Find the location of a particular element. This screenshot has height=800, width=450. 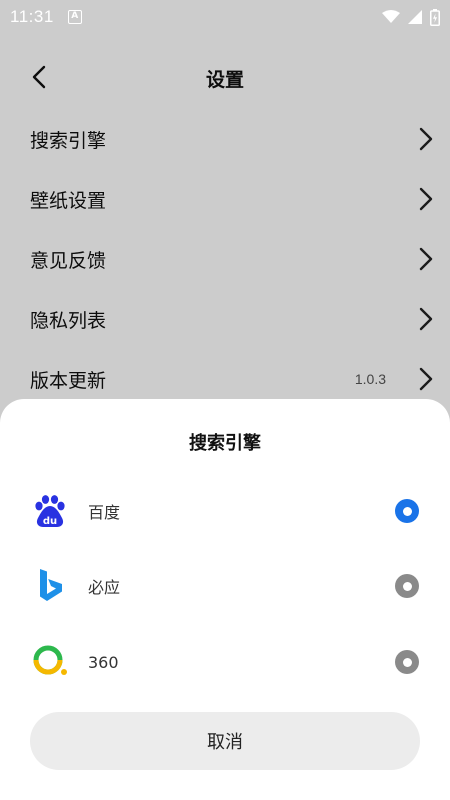

engine-name: 360 is located at coordinates (103, 662).